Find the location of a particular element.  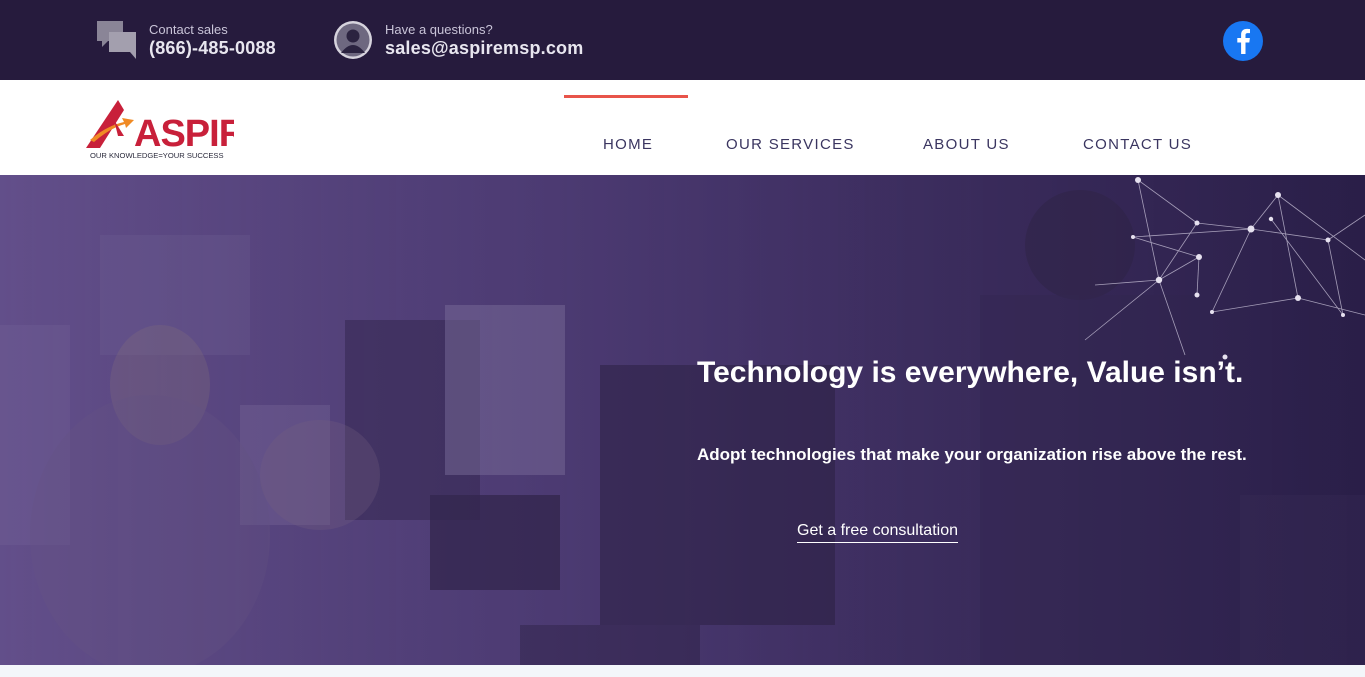

nav-active-indicator is located at coordinates (626, 96).